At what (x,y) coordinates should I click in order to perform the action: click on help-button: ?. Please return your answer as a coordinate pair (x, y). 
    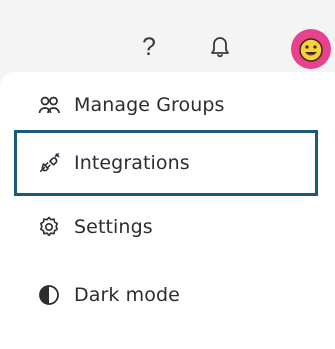
    Looking at the image, I should click on (149, 47).